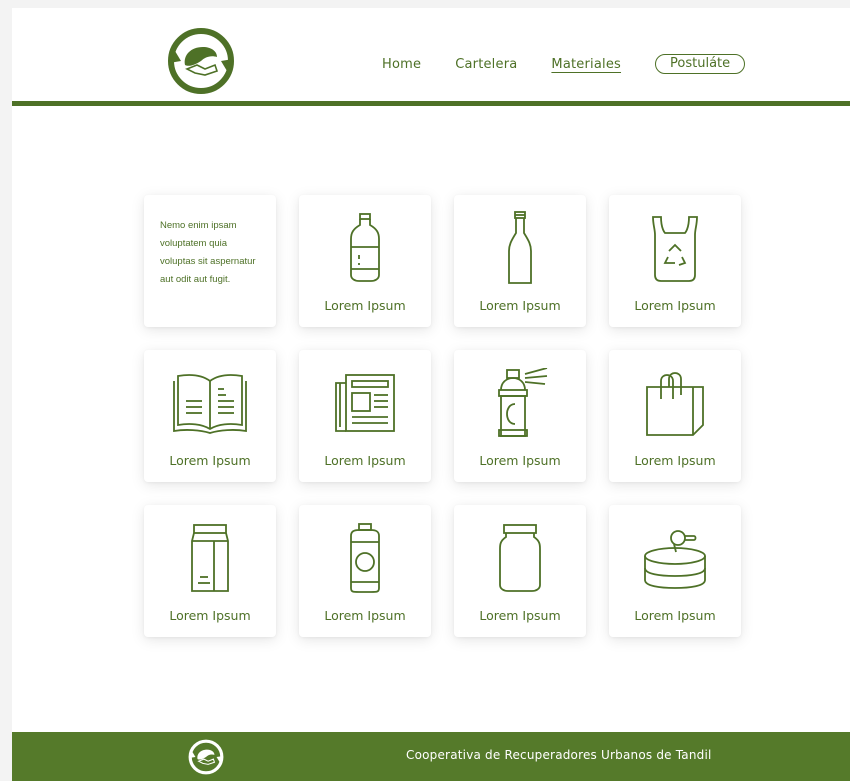  I want to click on plastic-bottle-icon, so click(365, 248).